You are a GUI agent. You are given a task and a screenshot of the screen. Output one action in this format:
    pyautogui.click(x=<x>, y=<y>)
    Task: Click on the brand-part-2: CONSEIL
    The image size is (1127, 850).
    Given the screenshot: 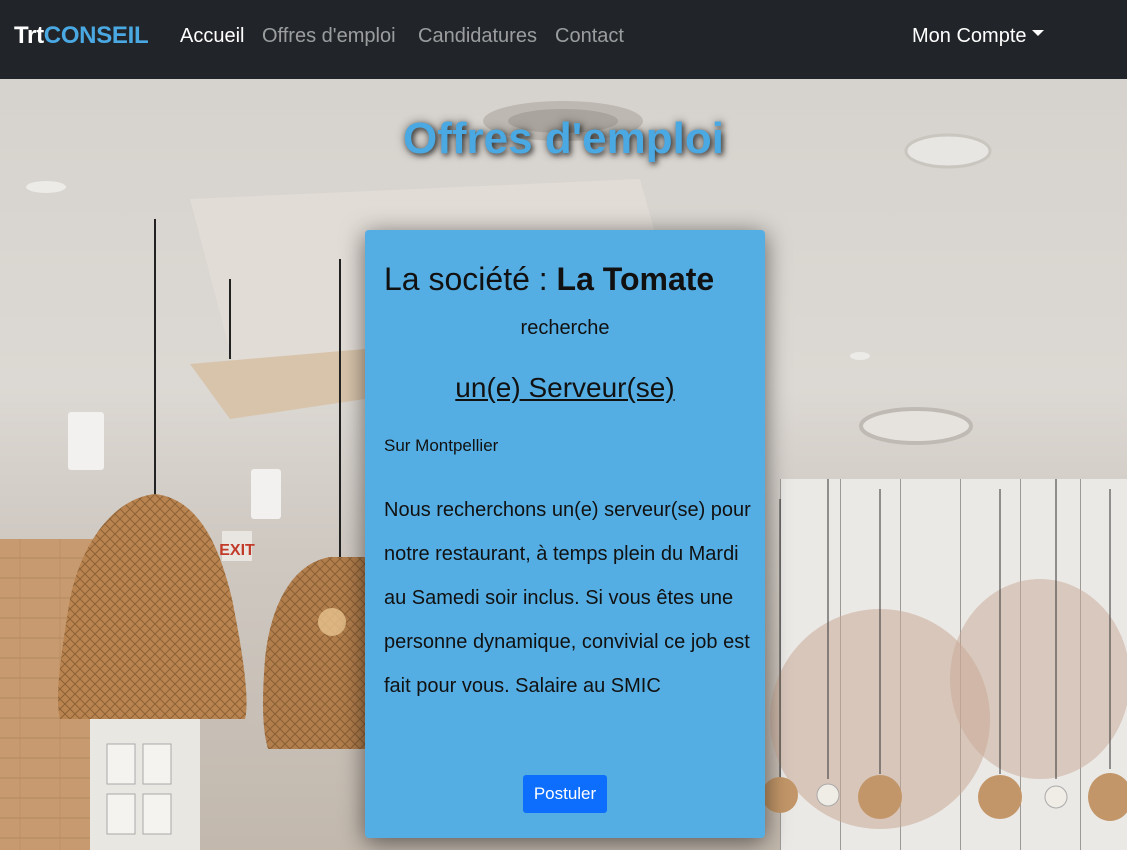 What is the action you would take?
    pyautogui.click(x=96, y=35)
    